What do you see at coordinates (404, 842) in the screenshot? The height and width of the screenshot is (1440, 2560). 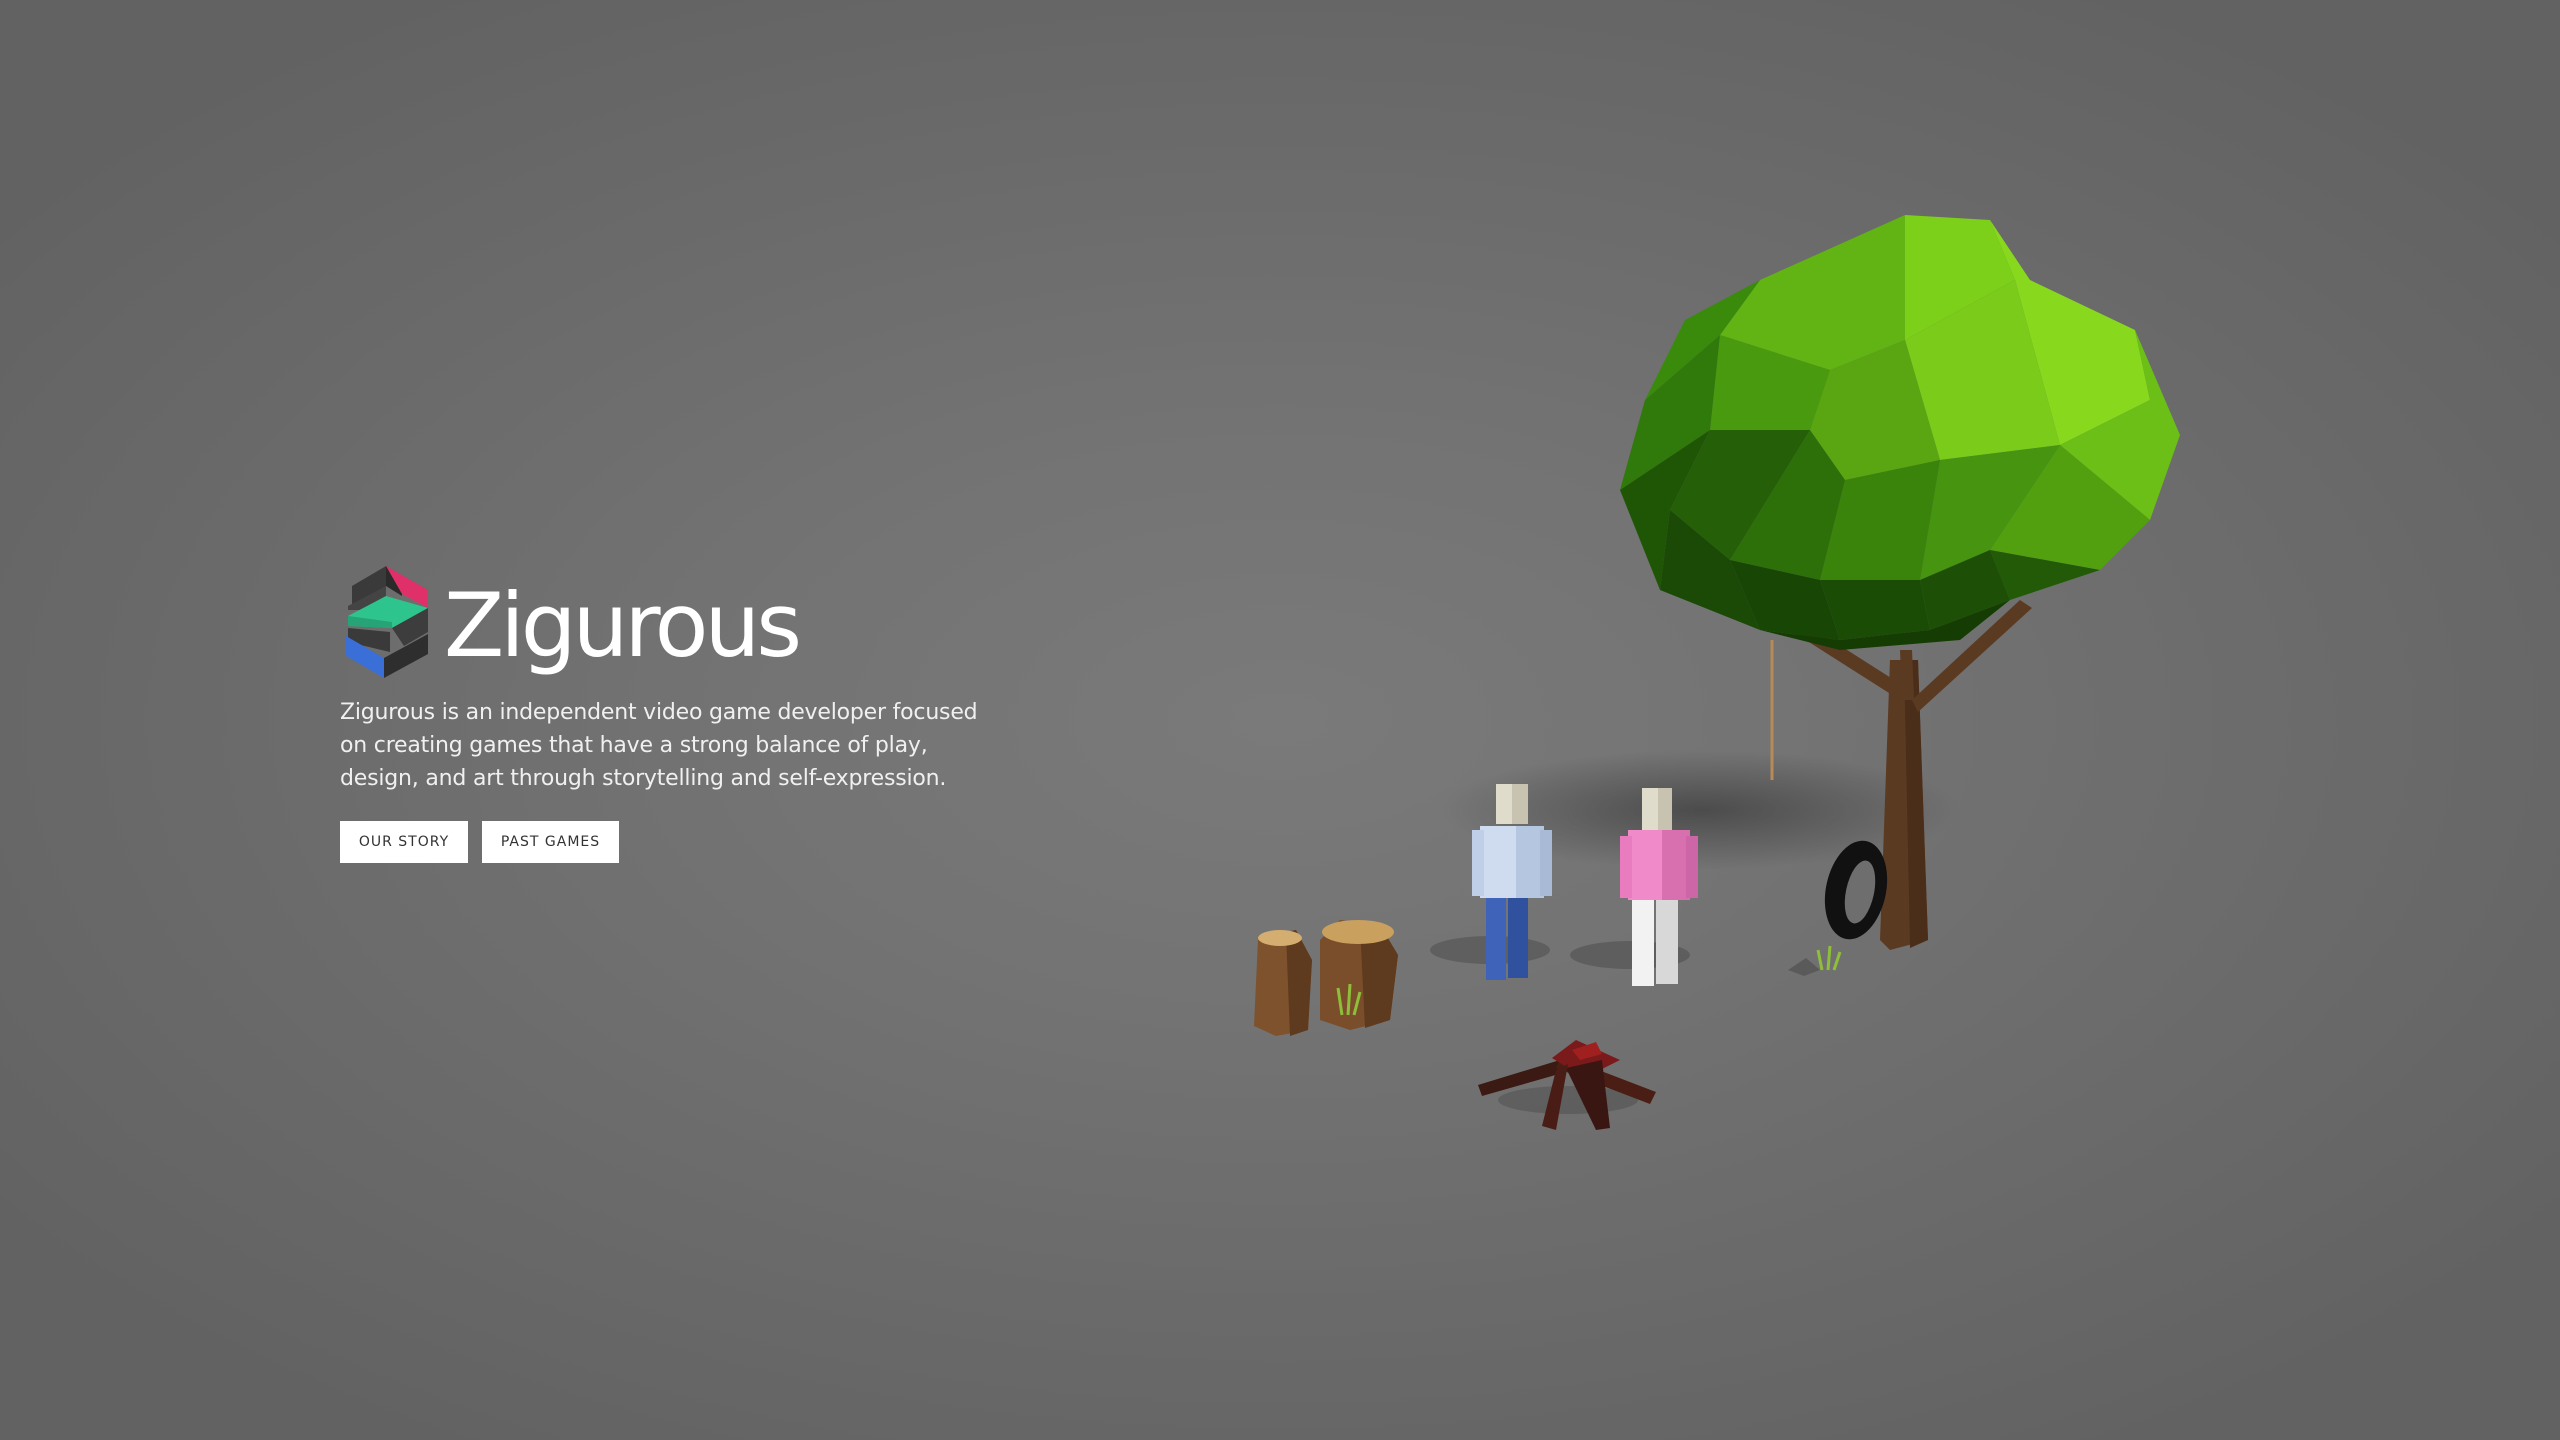 I see `our-story-button: OUR STORY` at bounding box center [404, 842].